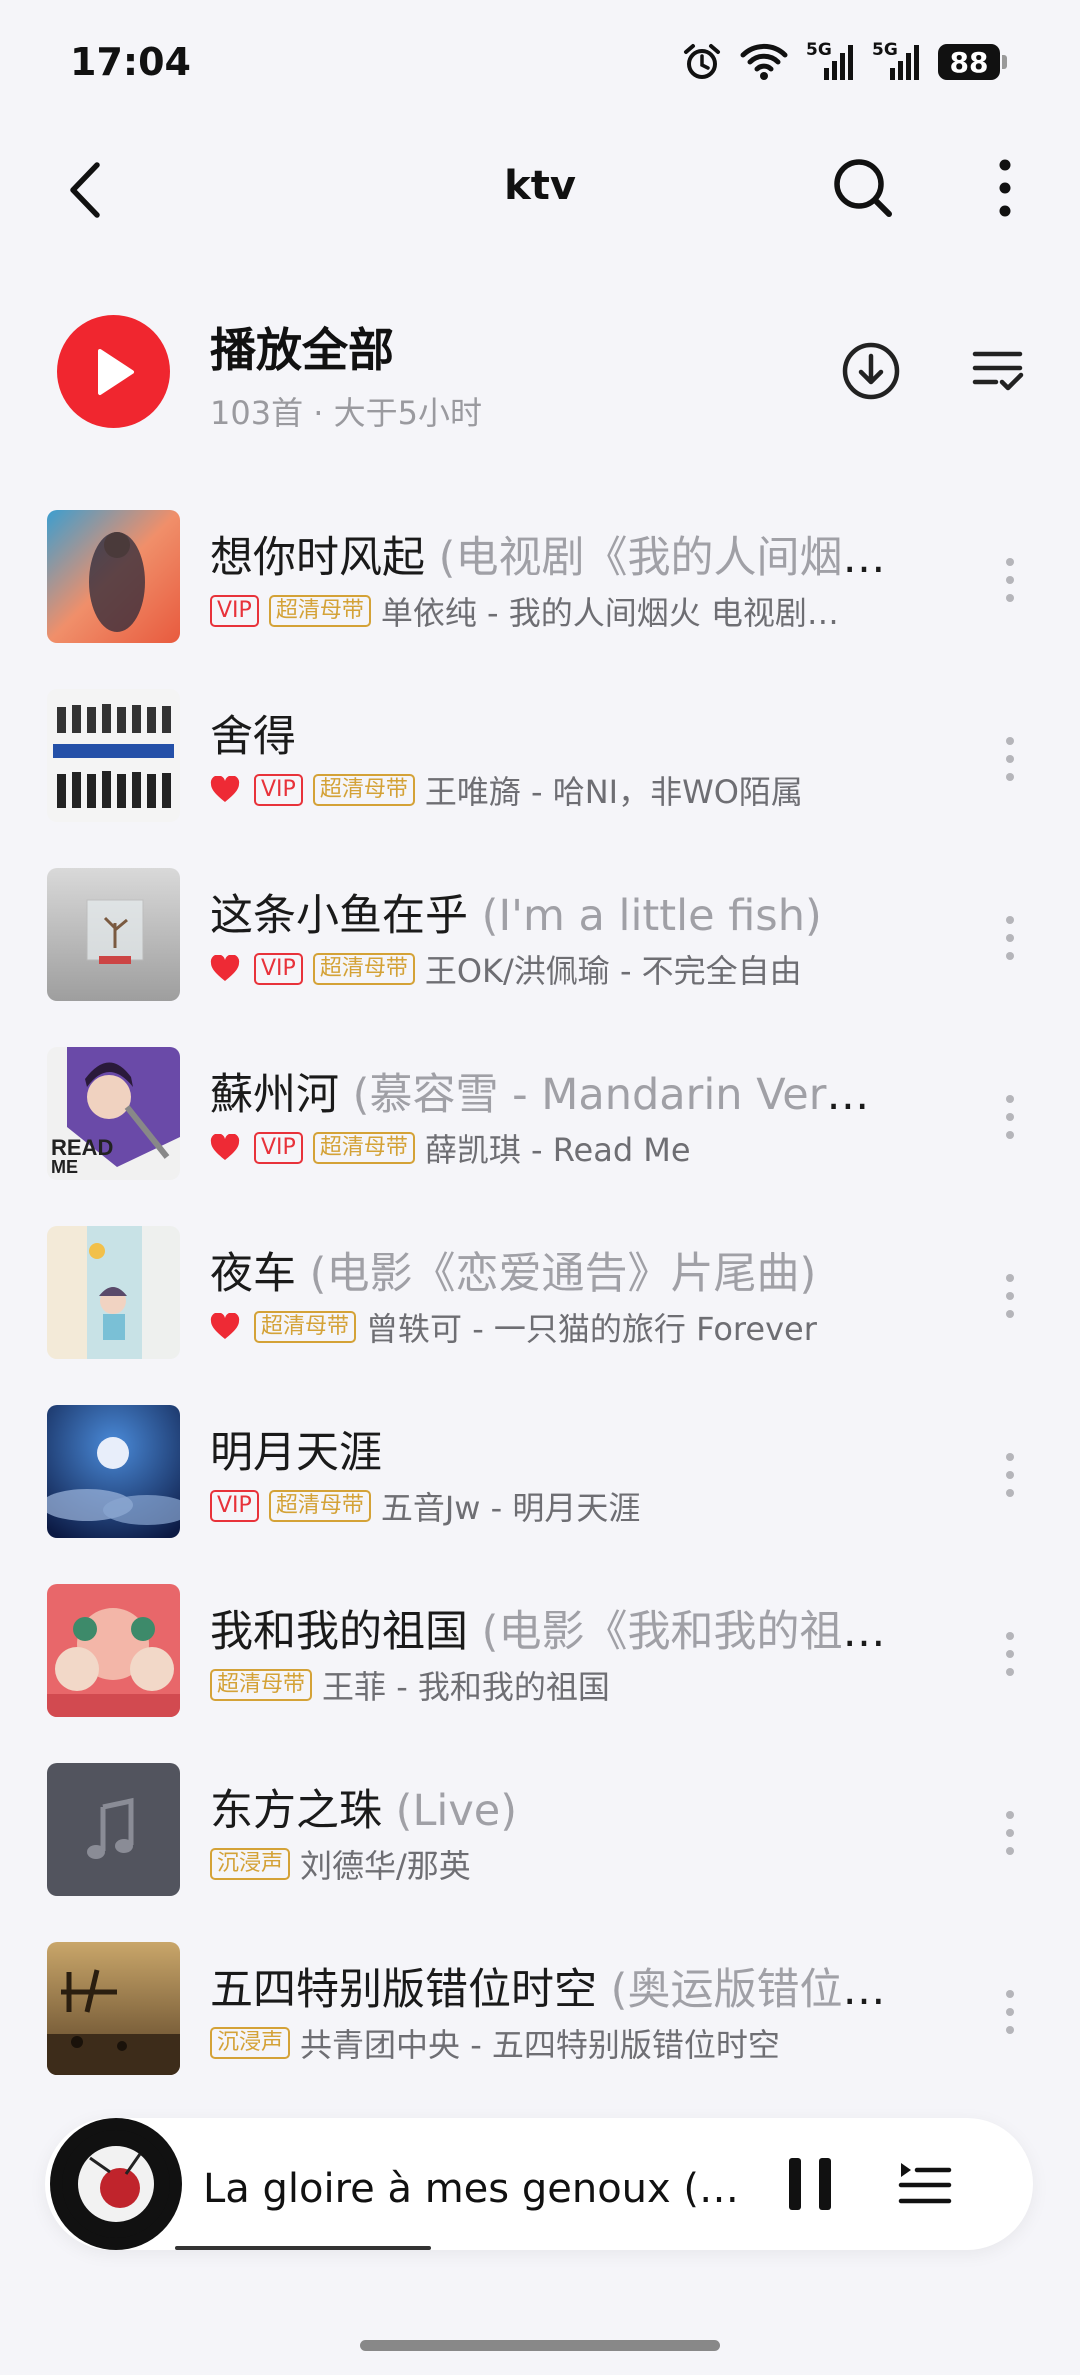 This screenshot has height=2375, width=1080. Describe the element at coordinates (302, 347) in the screenshot. I see `play-all-label: 播放全部` at that location.